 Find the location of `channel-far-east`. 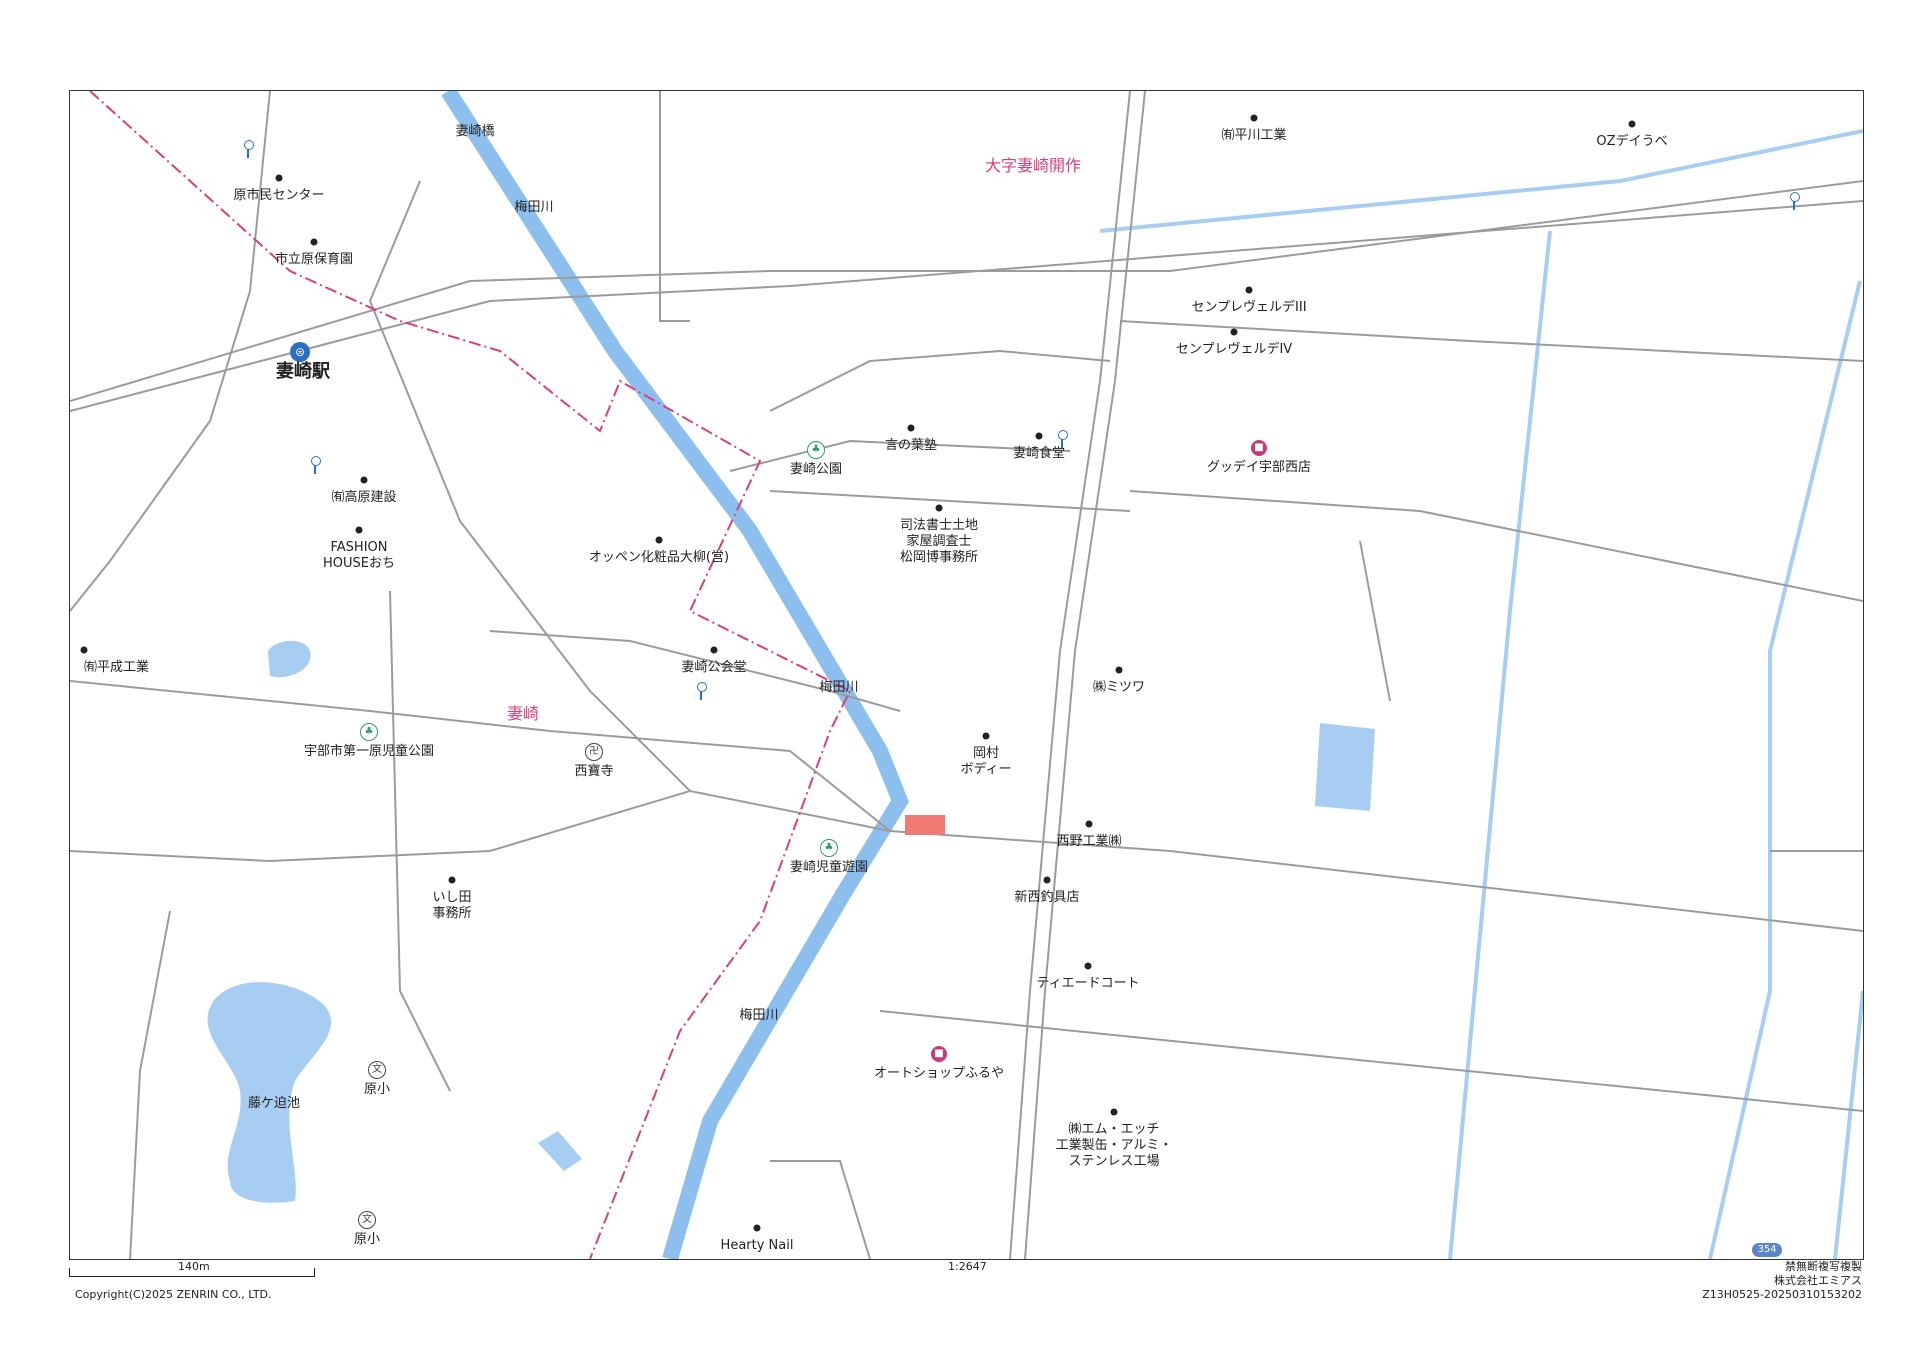

channel-far-east is located at coordinates (1848, 1124).